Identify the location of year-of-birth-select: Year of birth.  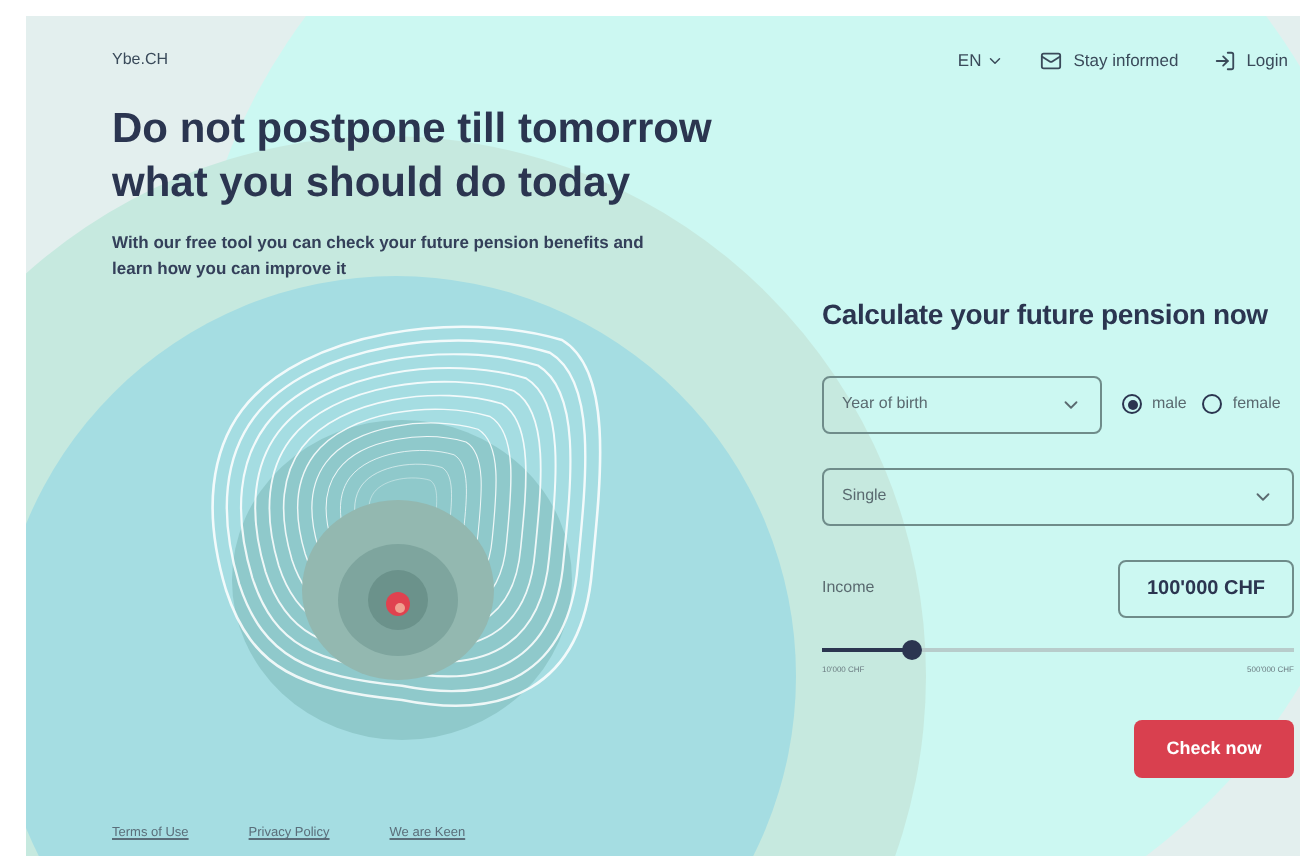
(962, 404).